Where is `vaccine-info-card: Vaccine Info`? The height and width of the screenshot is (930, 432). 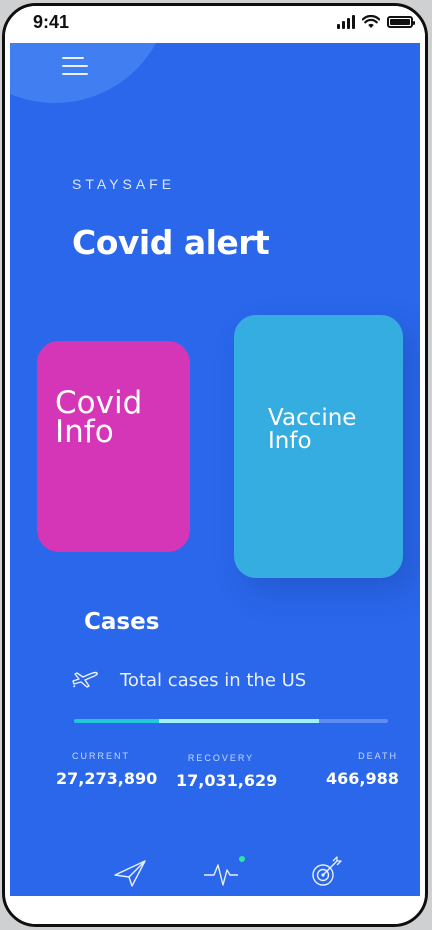
vaccine-info-card: Vaccine Info is located at coordinates (318, 446).